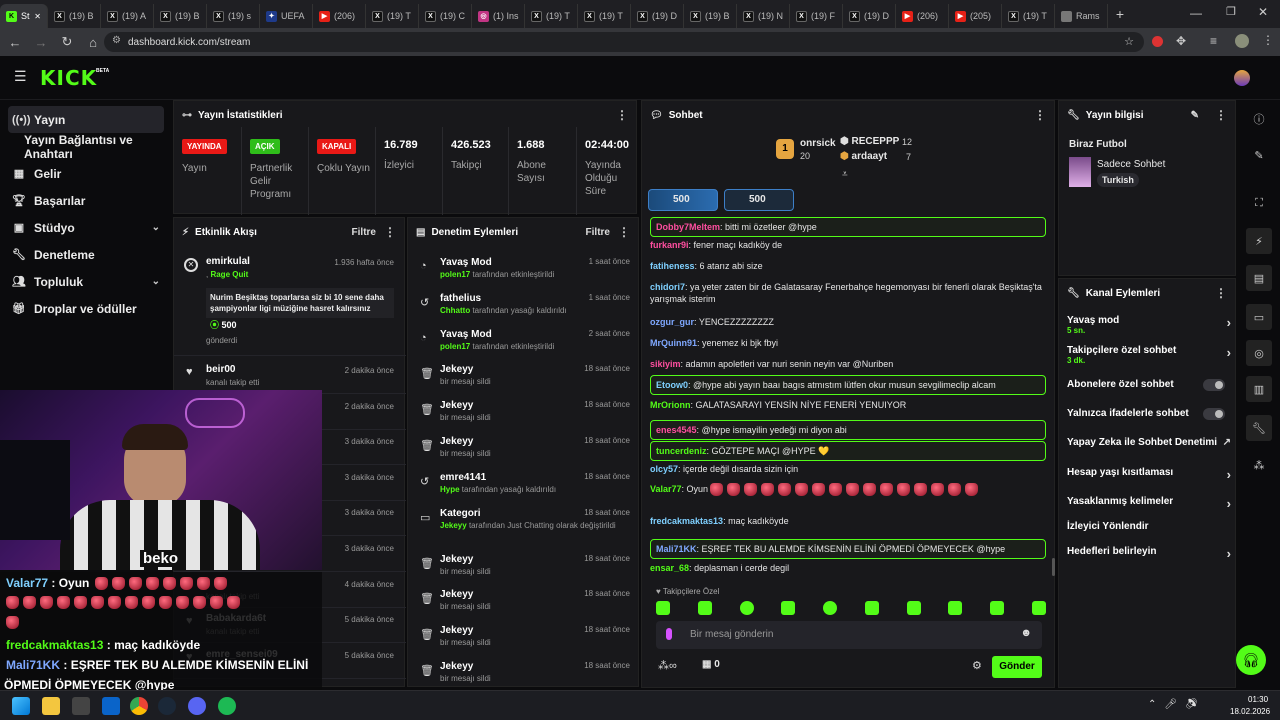 The width and height of the screenshot is (1280, 720). What do you see at coordinates (1181, 41) in the screenshot?
I see `puzzle-icon: ✥` at bounding box center [1181, 41].